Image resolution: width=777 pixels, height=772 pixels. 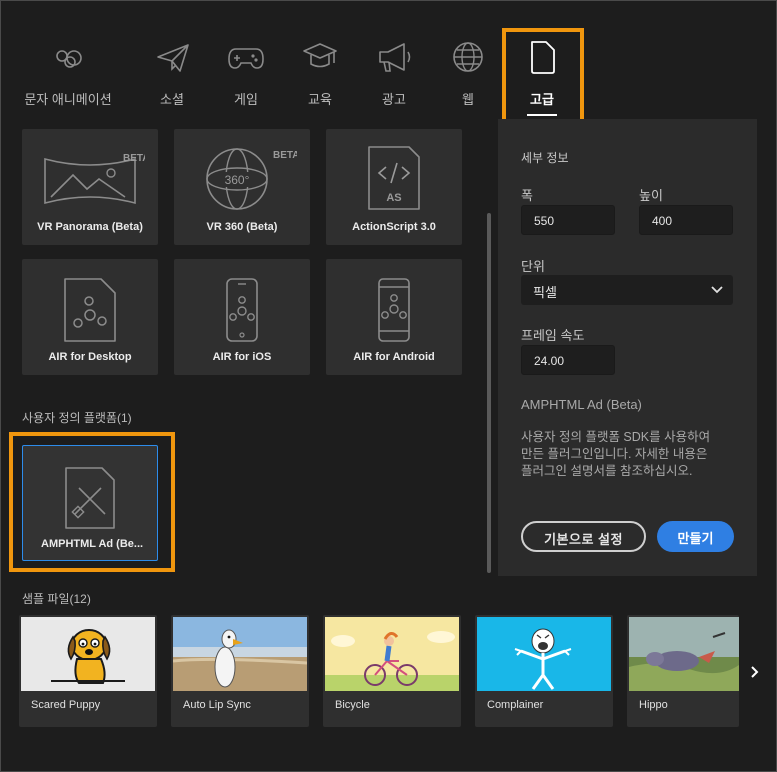 What do you see at coordinates (393, 198) in the screenshot?
I see `as-file-tag: AS` at bounding box center [393, 198].